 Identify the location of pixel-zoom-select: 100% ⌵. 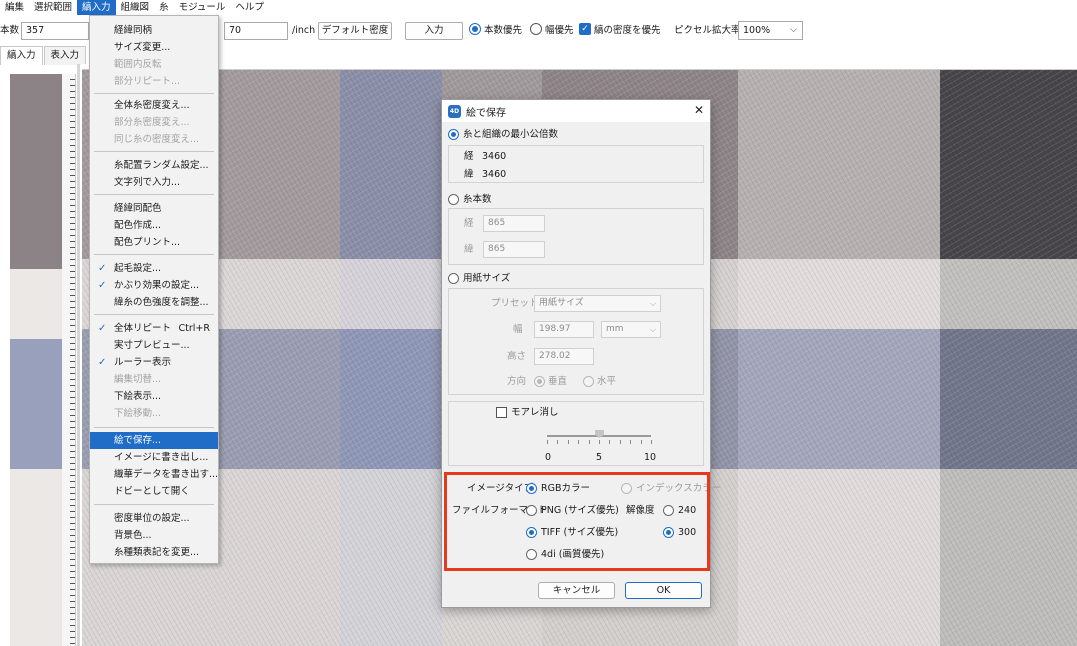
(770, 30).